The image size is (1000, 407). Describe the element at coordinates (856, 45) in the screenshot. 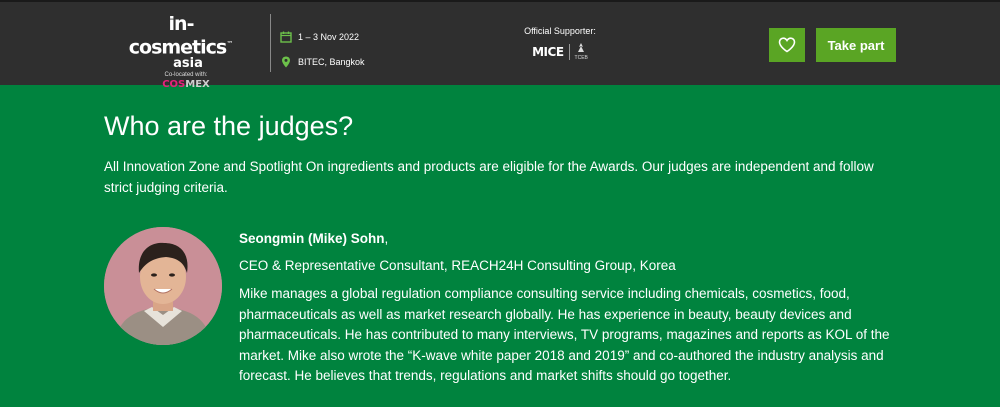

I see `take-part-button: Take part` at that location.